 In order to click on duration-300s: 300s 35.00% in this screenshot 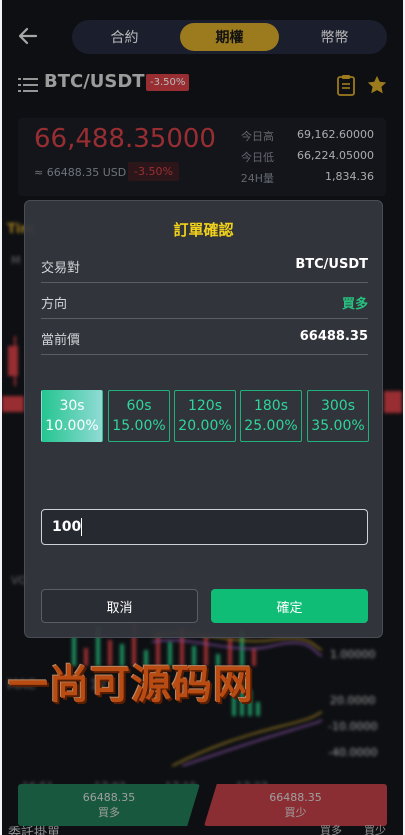, I will do `click(338, 416)`.